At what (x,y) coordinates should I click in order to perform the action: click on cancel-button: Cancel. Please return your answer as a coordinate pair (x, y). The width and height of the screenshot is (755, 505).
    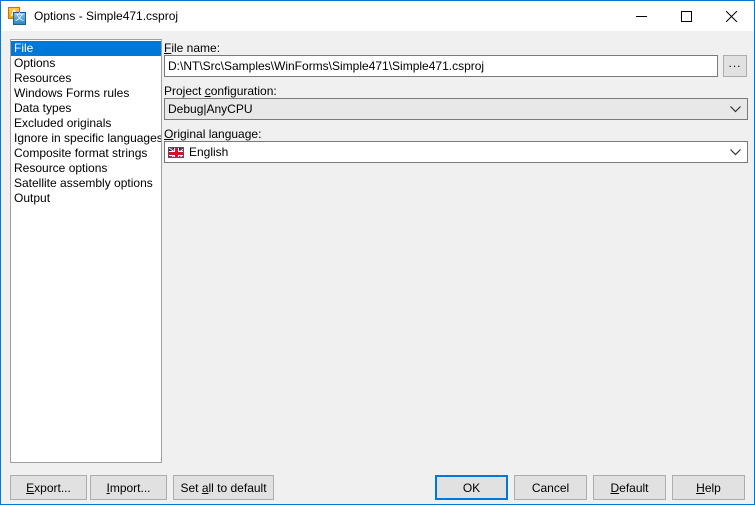
    Looking at the image, I should click on (550, 487).